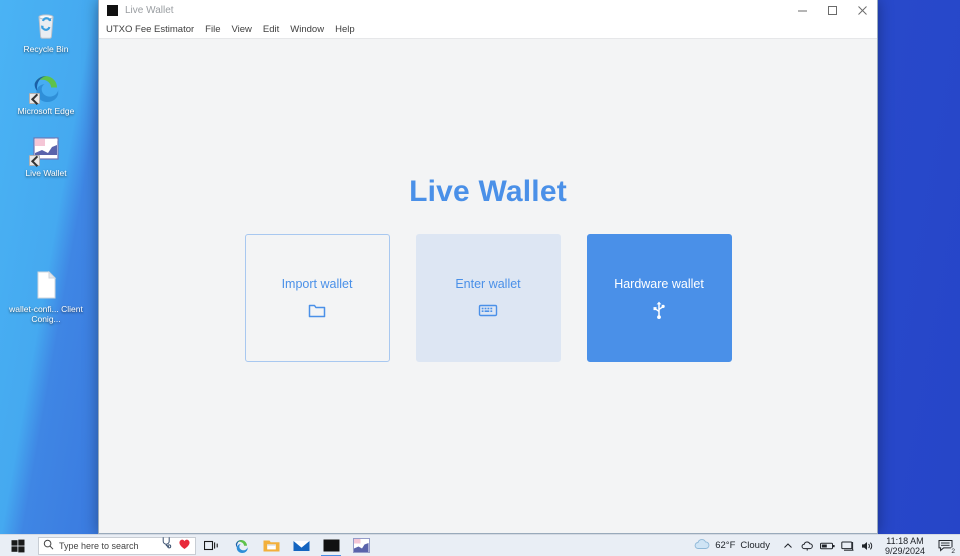 Image resolution: width=960 pixels, height=556 pixels. What do you see at coordinates (99, 545) in the screenshot?
I see `search-placeholder: Type here to search` at bounding box center [99, 545].